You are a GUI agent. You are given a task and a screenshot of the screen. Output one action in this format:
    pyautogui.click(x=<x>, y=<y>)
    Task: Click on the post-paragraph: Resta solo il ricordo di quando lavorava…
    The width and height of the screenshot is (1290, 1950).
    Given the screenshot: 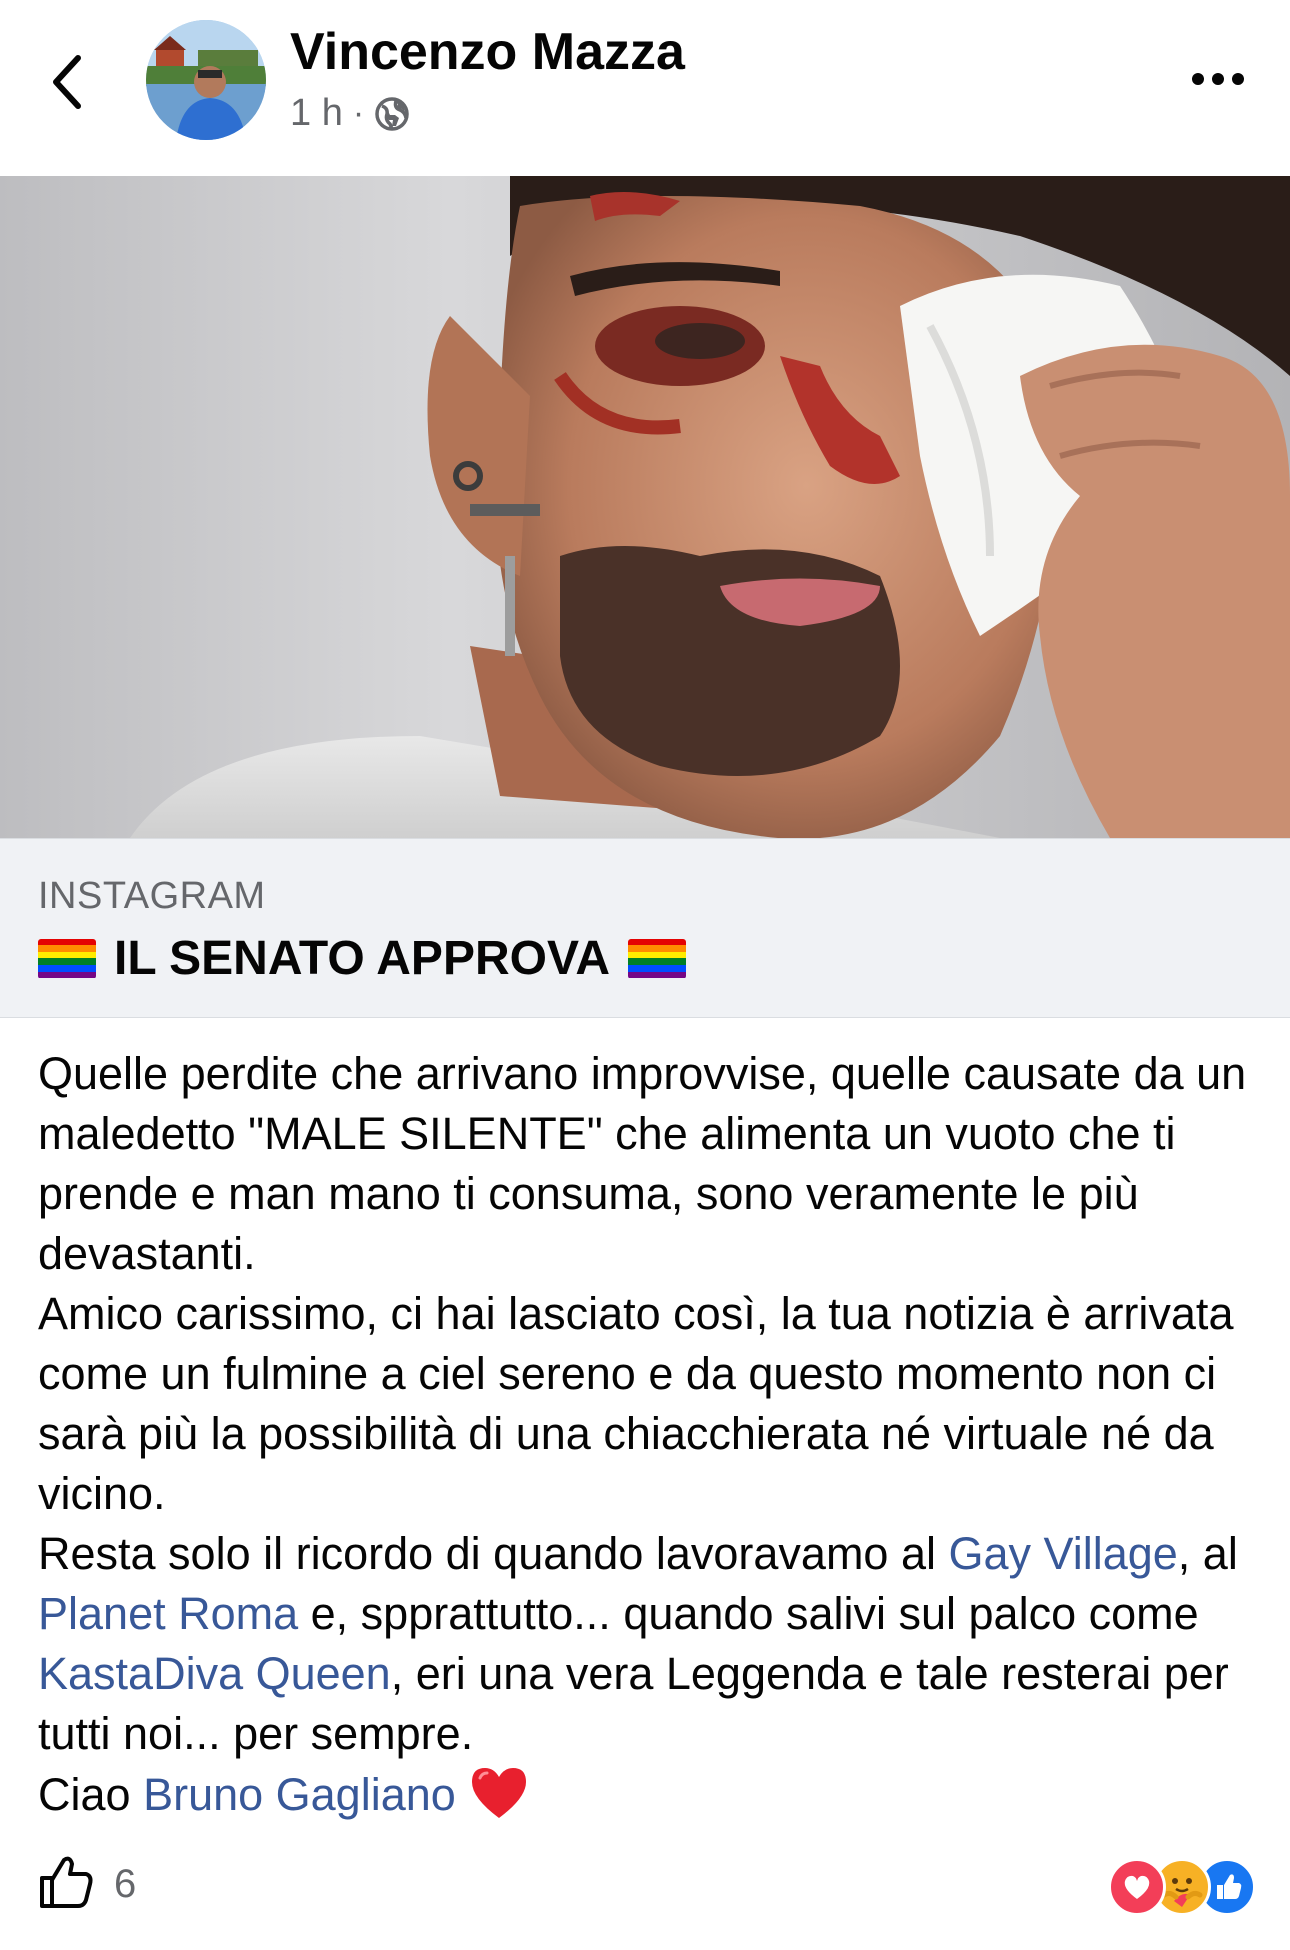 What is the action you would take?
    pyautogui.click(x=650, y=1644)
    